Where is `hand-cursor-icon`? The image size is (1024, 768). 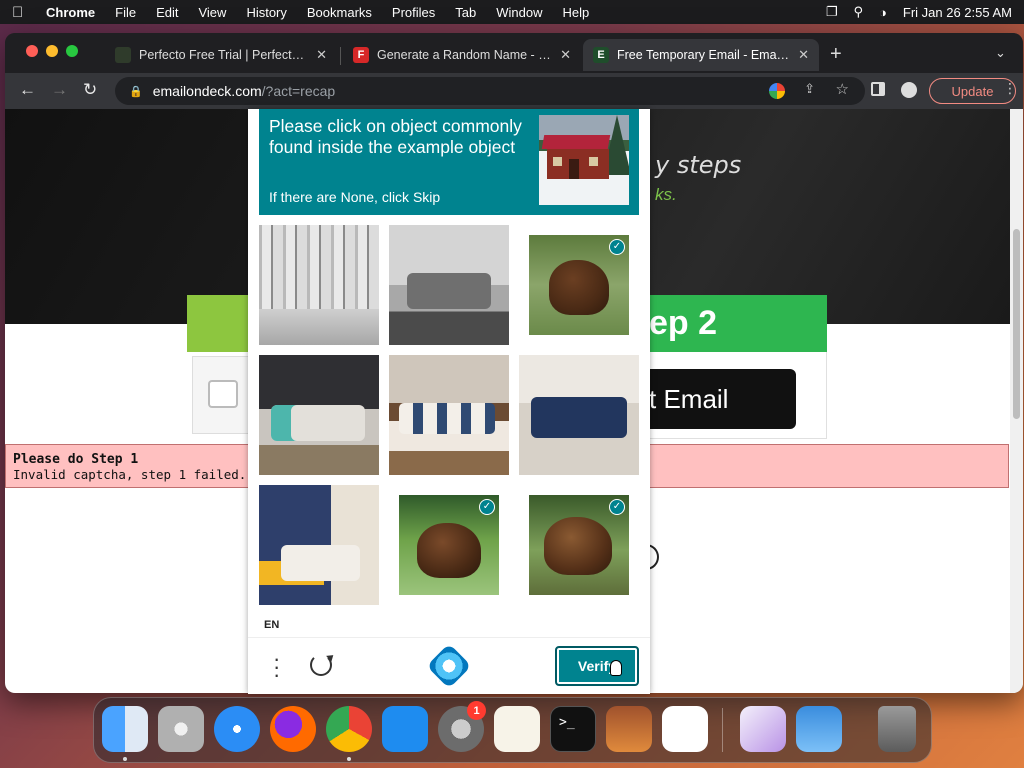 hand-cursor-icon is located at coordinates (616, 668).